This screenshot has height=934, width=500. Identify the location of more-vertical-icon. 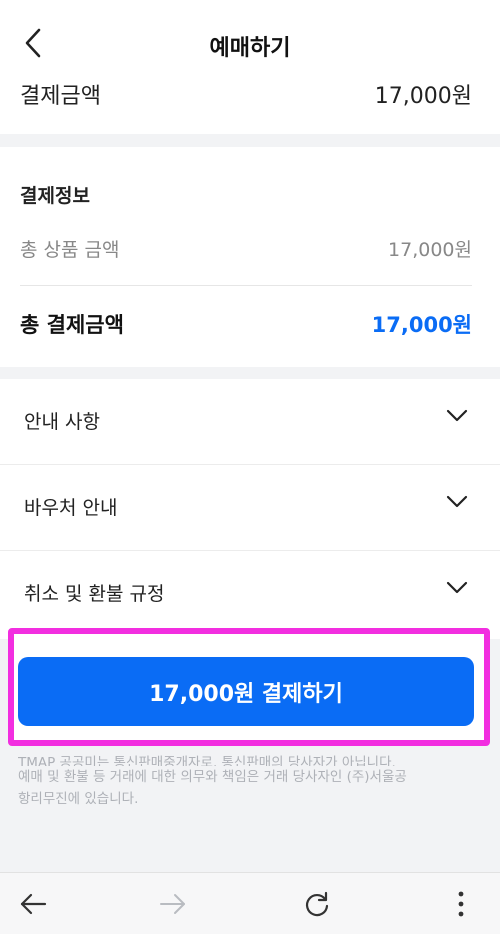
(461, 904).